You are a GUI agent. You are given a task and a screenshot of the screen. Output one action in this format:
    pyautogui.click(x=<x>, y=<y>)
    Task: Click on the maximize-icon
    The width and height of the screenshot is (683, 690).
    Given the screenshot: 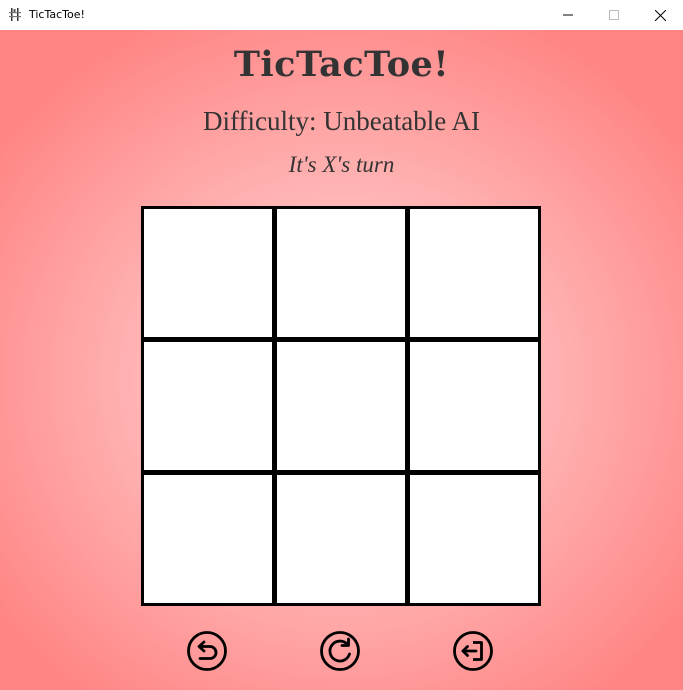 What is the action you would take?
    pyautogui.click(x=614, y=15)
    